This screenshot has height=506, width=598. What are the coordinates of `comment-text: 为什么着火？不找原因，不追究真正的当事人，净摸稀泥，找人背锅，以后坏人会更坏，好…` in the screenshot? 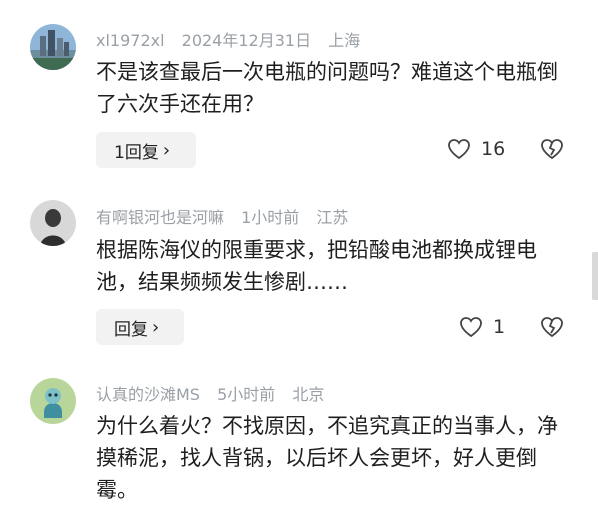 It's located at (327, 458).